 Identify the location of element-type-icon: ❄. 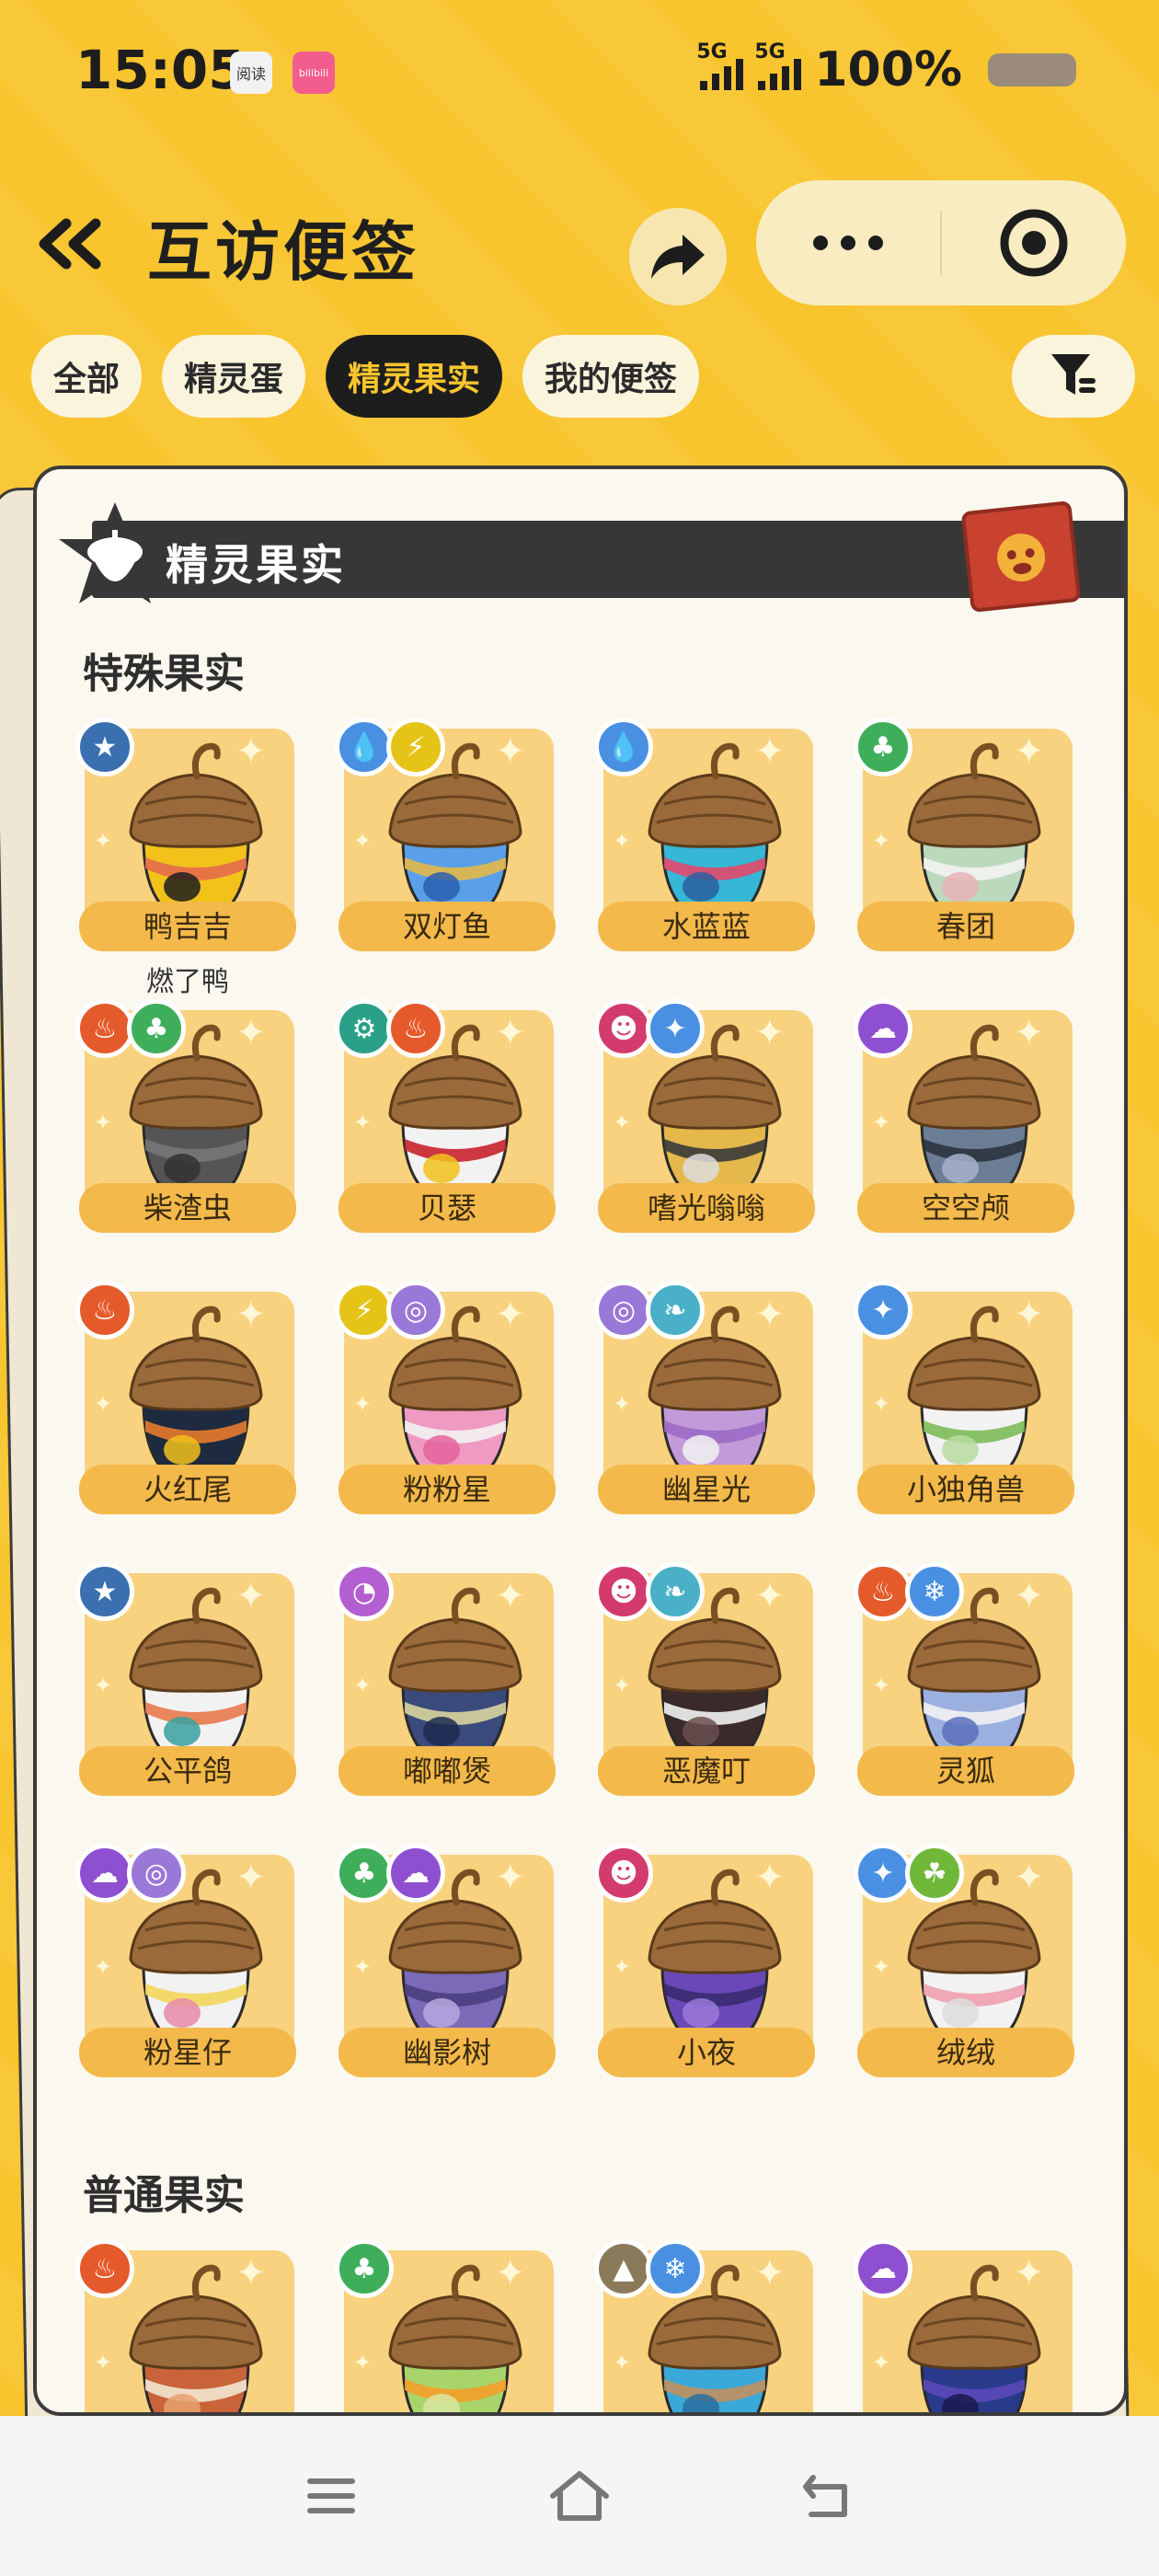
(934, 1591).